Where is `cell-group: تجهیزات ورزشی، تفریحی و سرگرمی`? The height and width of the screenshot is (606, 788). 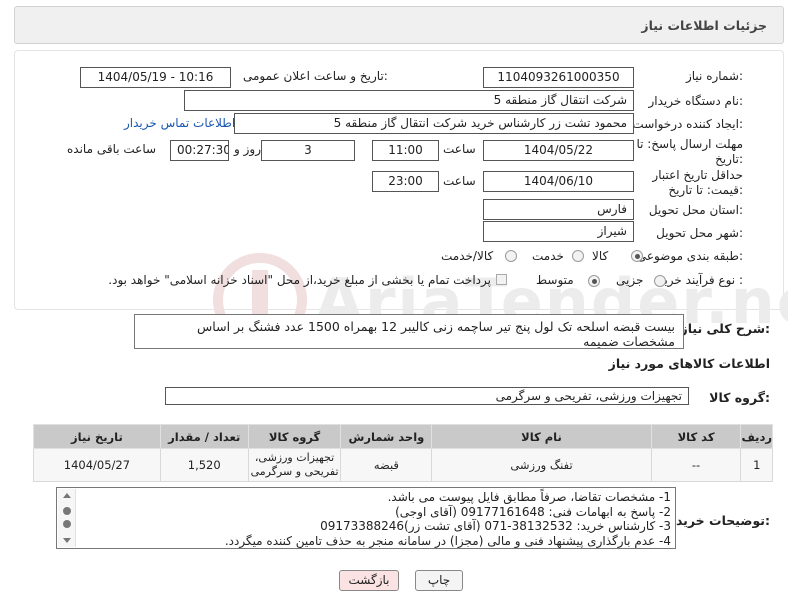 cell-group: تجهیزات ورزشی، تفریحی و سرگرمی is located at coordinates (294, 465).